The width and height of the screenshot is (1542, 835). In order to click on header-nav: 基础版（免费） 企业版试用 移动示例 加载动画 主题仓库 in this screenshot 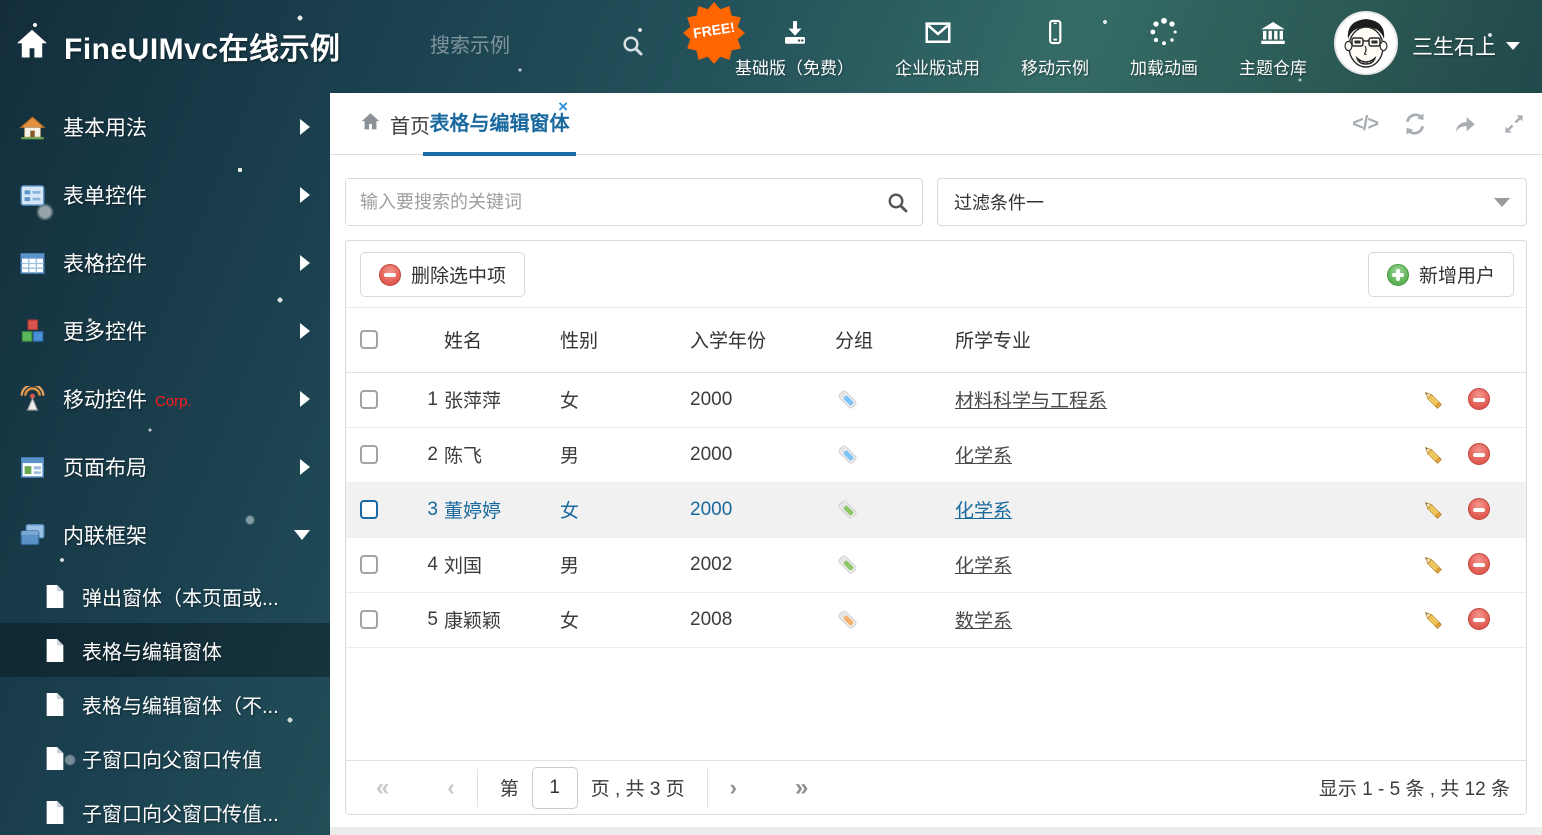, I will do `click(1021, 46)`.